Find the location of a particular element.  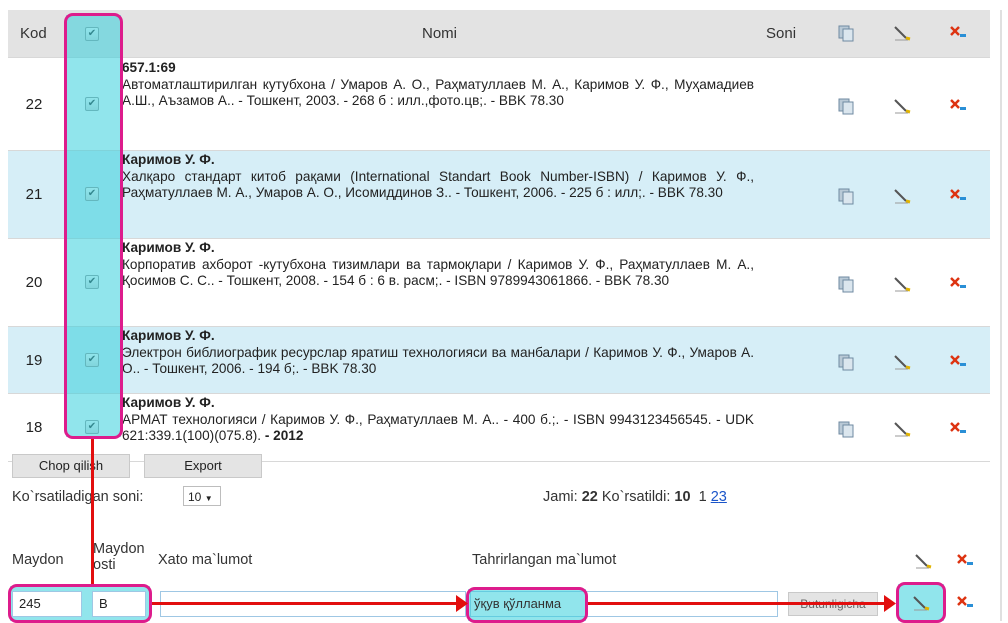

row-kod: 22 is located at coordinates (34, 104).